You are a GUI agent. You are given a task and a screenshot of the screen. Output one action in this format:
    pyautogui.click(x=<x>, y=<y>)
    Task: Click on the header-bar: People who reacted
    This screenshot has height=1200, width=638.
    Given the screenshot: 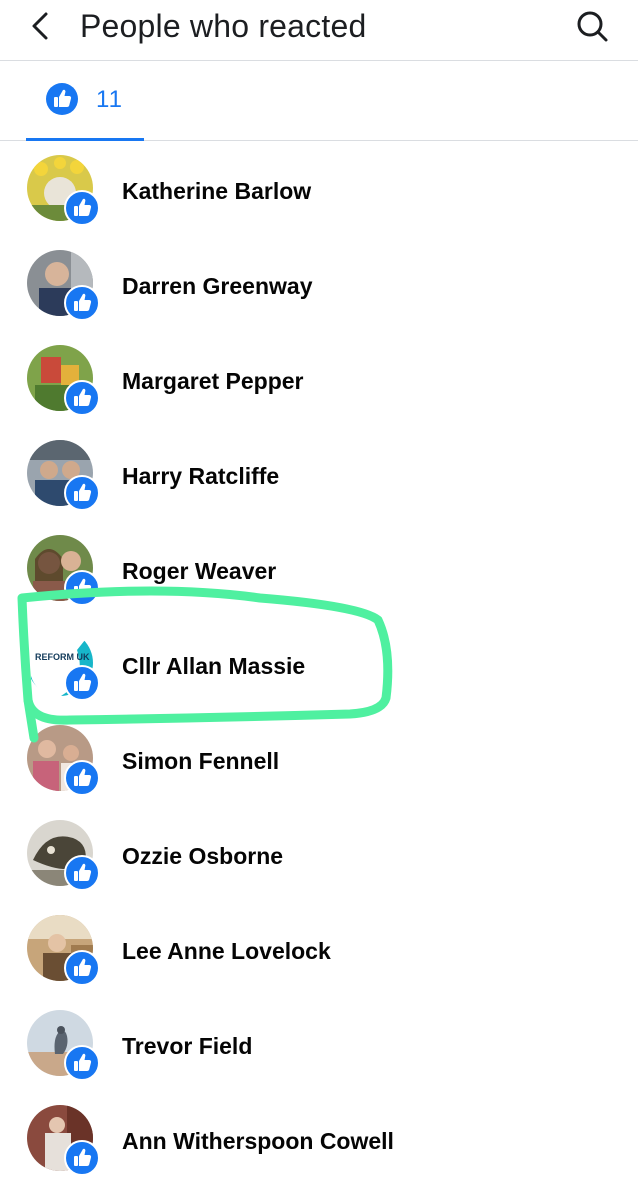 What is the action you would take?
    pyautogui.click(x=319, y=30)
    